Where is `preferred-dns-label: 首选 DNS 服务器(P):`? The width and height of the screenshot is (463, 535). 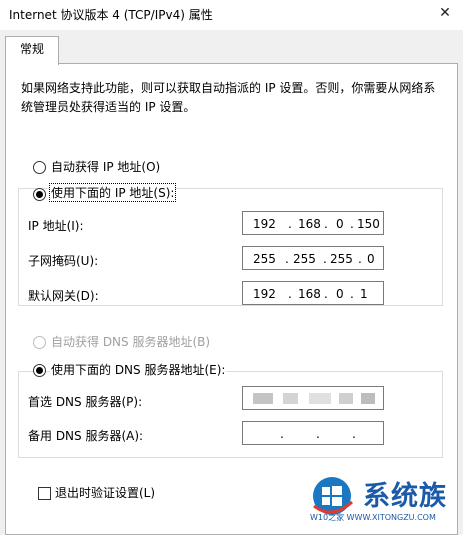
preferred-dns-label: 首选 DNS 服务器(P): is located at coordinates (85, 402).